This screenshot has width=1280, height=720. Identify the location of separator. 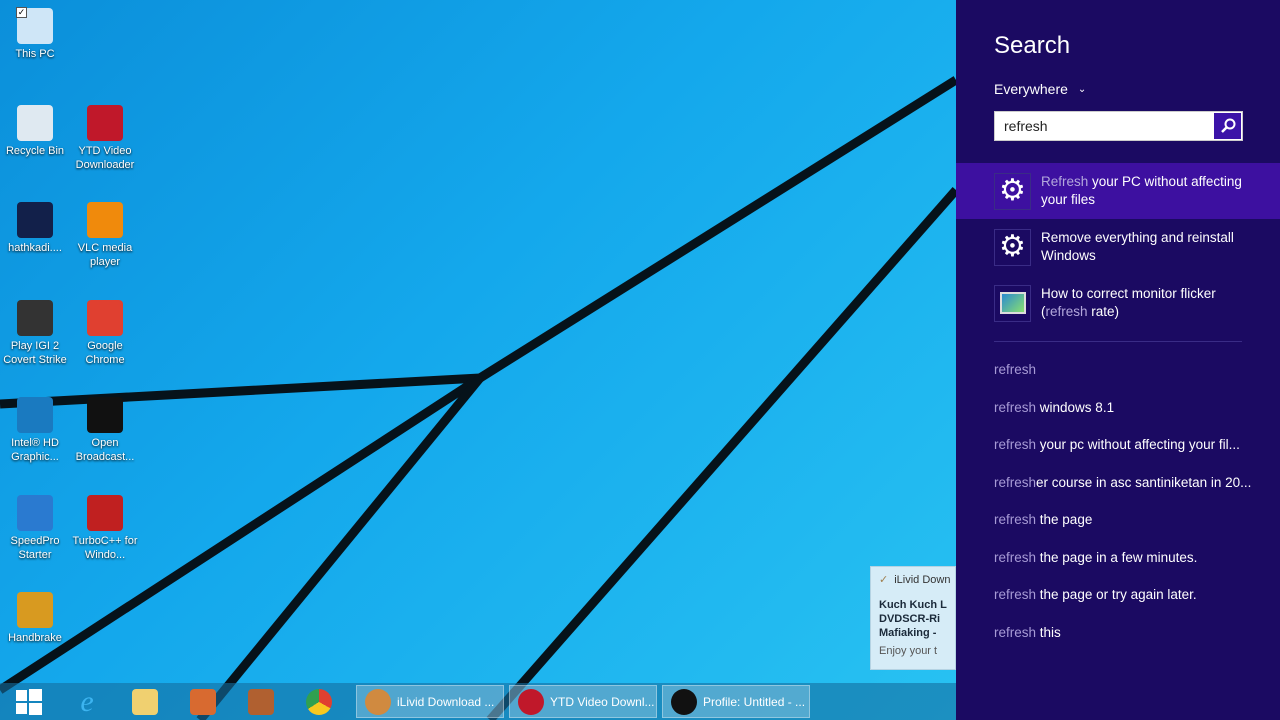
(1118, 341).